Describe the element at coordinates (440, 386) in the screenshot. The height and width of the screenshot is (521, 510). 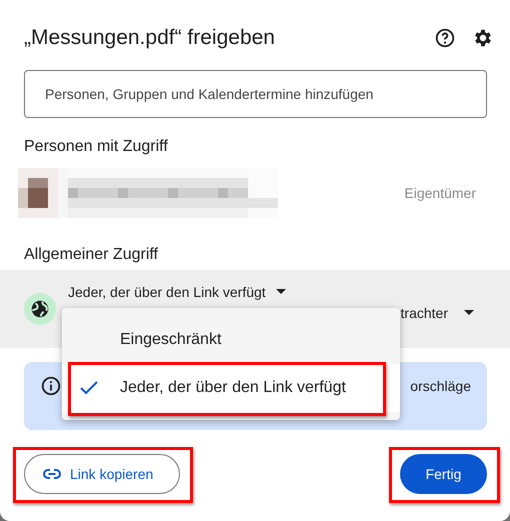
I see `banner-text: orschläge` at that location.